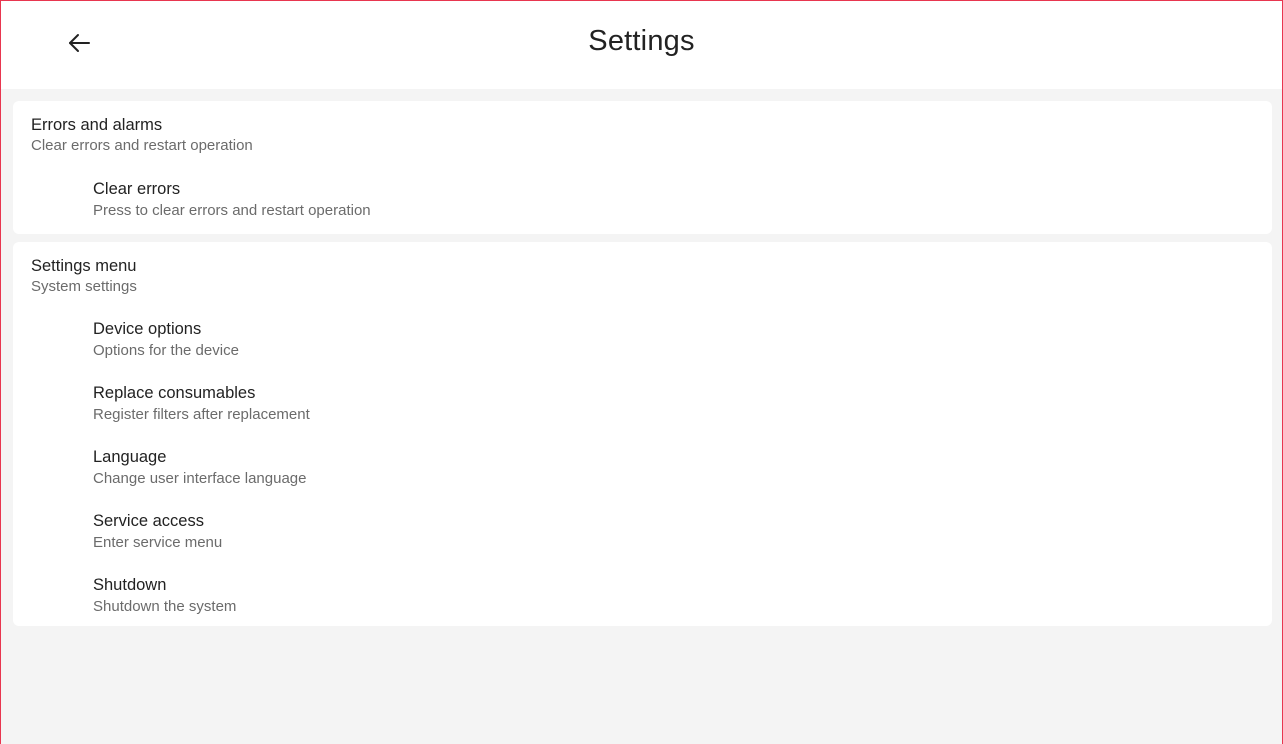 This screenshot has height=744, width=1283. What do you see at coordinates (142, 145) in the screenshot?
I see `section-subtitle: Clear errors and restart operation` at bounding box center [142, 145].